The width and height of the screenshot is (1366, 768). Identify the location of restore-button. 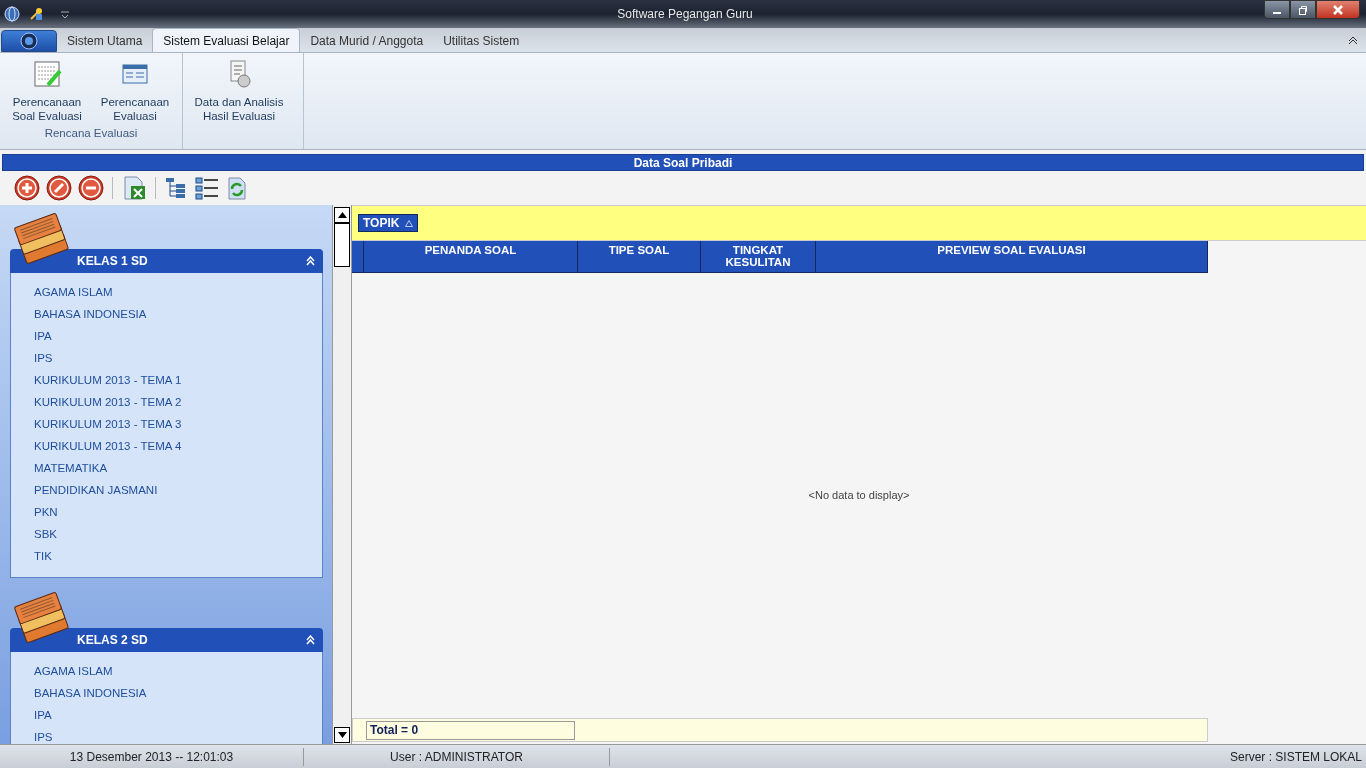
(1303, 9).